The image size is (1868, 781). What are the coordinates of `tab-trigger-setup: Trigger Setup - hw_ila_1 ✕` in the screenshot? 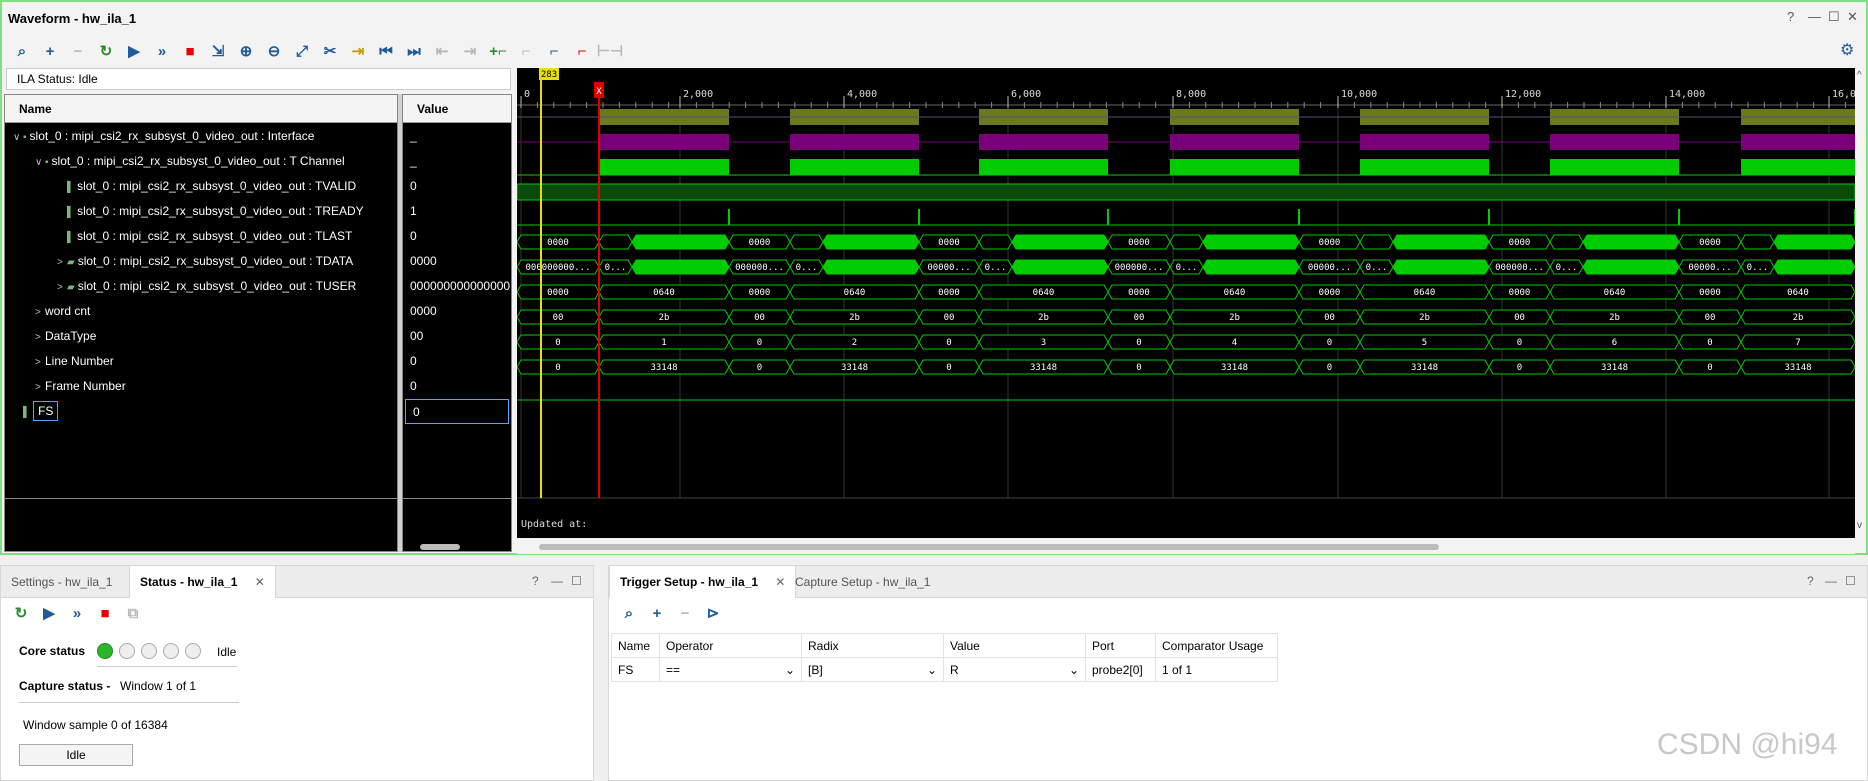 It's located at (703, 582).